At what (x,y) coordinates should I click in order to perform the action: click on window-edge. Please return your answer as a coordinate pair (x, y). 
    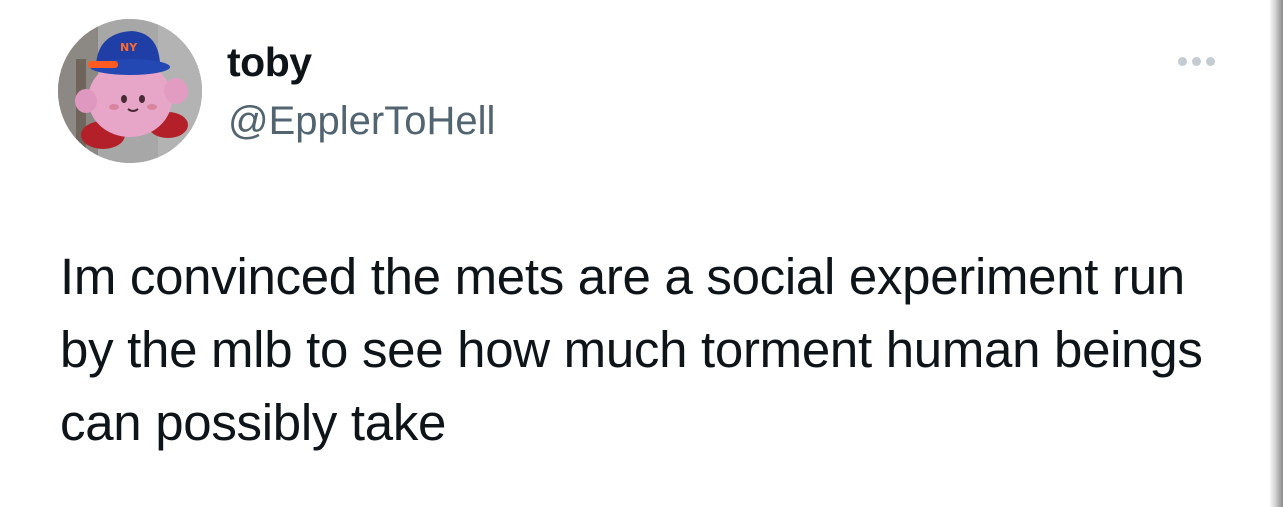
    Looking at the image, I should click on (1276, 253).